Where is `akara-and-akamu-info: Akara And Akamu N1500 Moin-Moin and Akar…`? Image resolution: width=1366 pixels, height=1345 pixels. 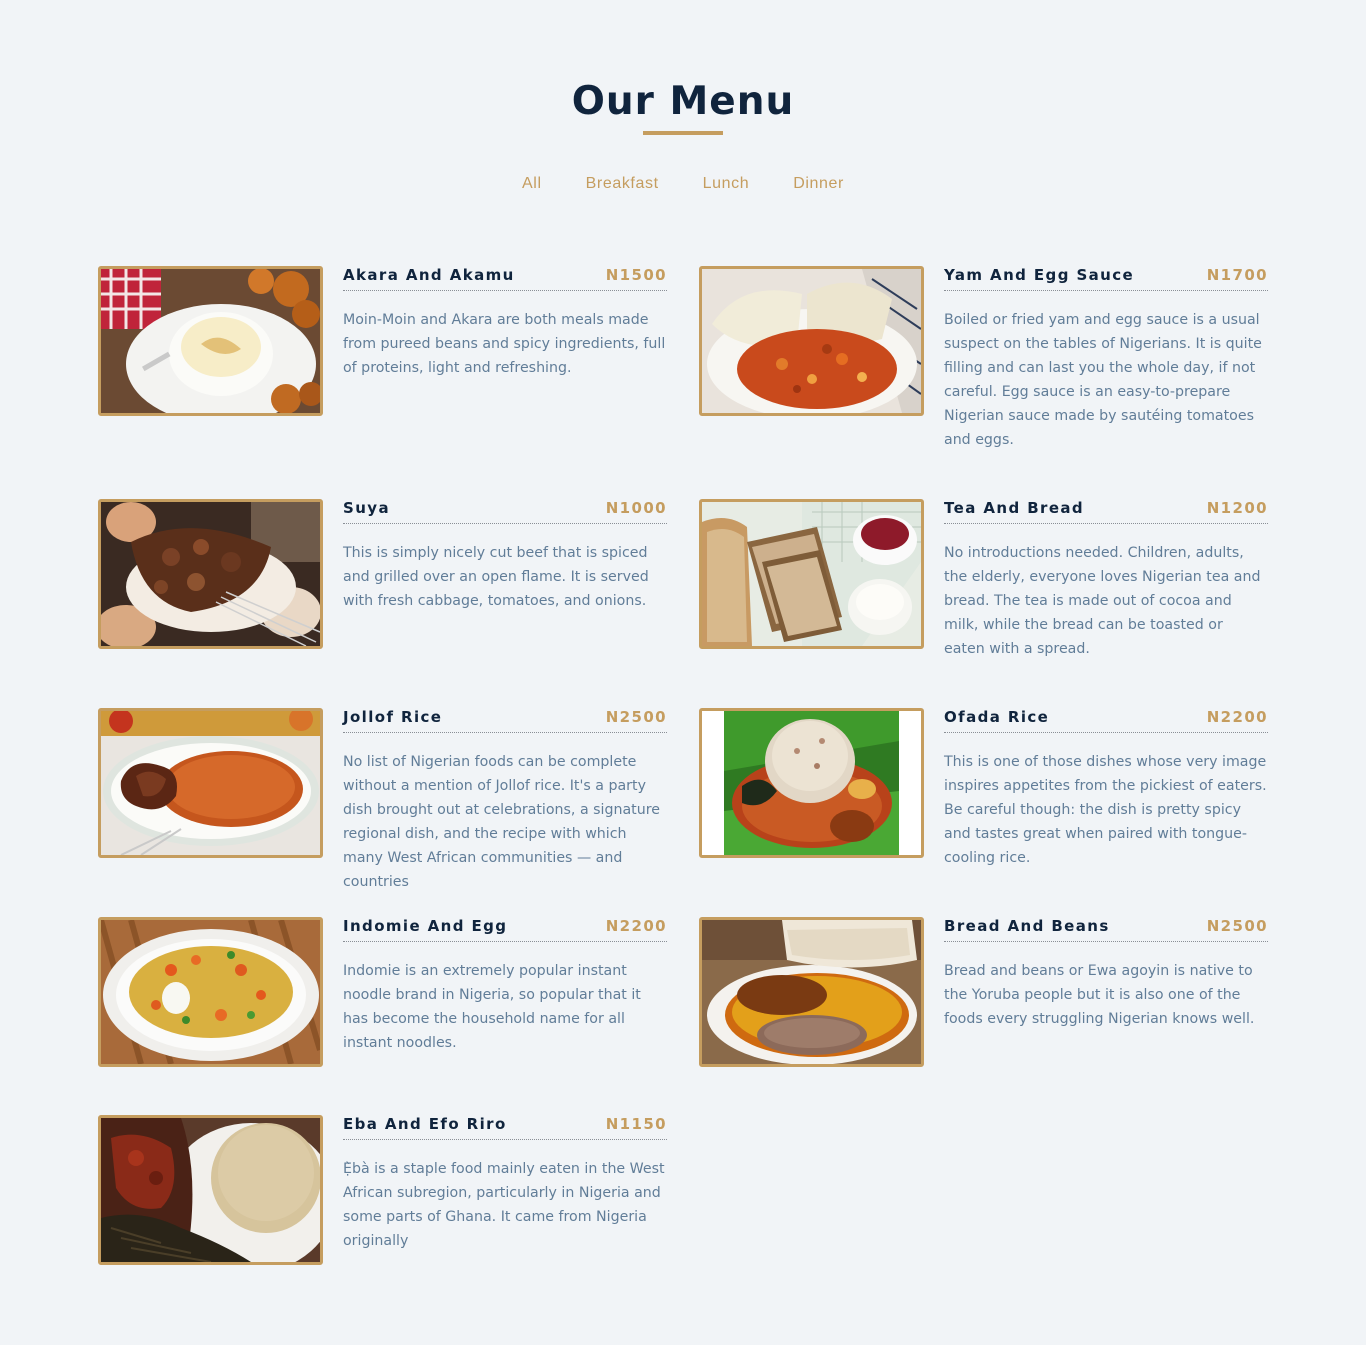 akara-and-akamu-info: Akara And Akamu N1500 Moin-Moin and Akar… is located at coordinates (505, 323).